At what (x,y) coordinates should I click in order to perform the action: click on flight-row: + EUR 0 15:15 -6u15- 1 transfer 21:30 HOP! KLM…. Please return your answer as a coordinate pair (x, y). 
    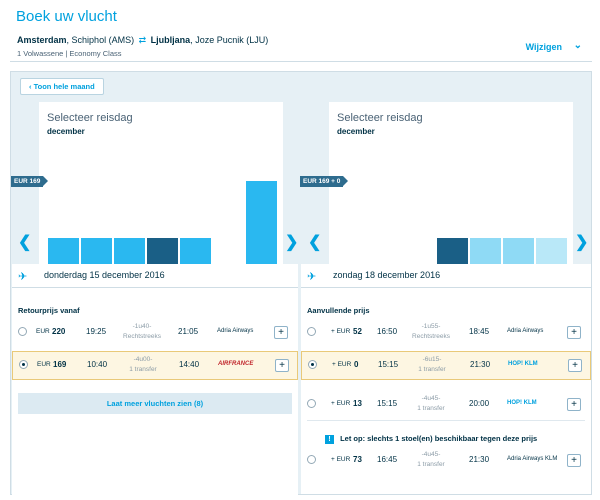
    Looking at the image, I should click on (446, 365).